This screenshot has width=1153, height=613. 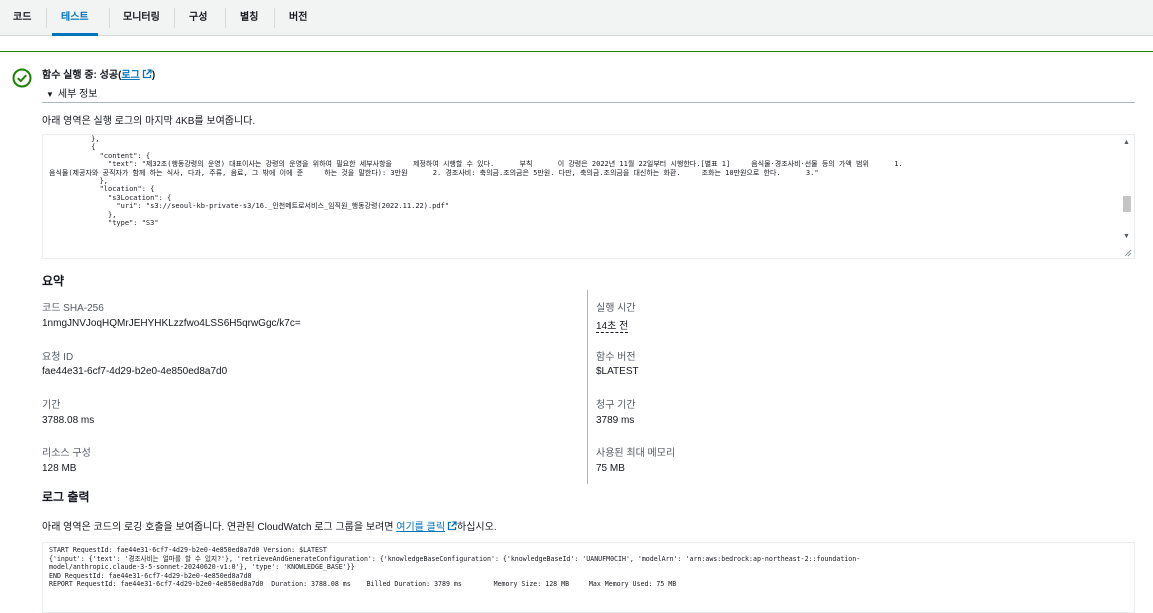 I want to click on code-sha-label: 코드 SHA-256, so click(x=73, y=308).